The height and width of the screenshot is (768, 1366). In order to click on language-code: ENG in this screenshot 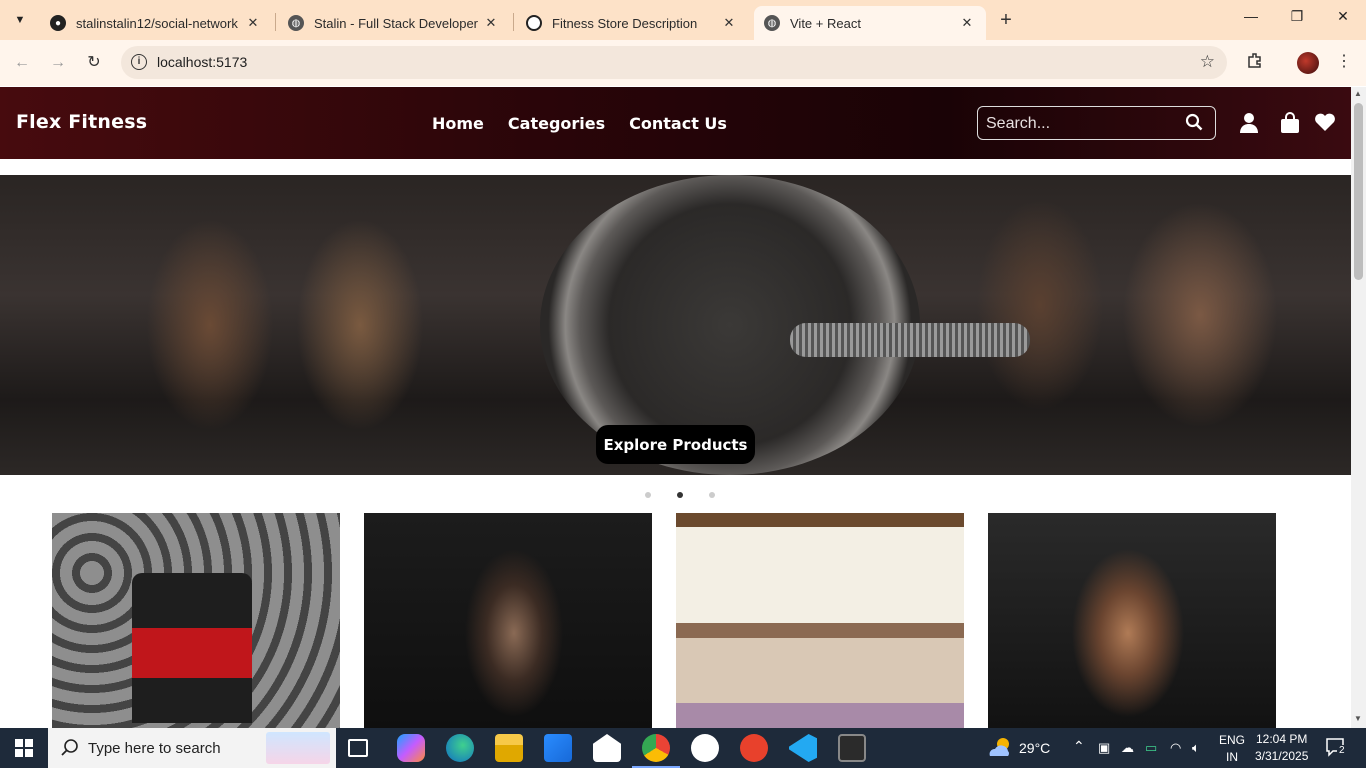, I will do `click(1232, 740)`.